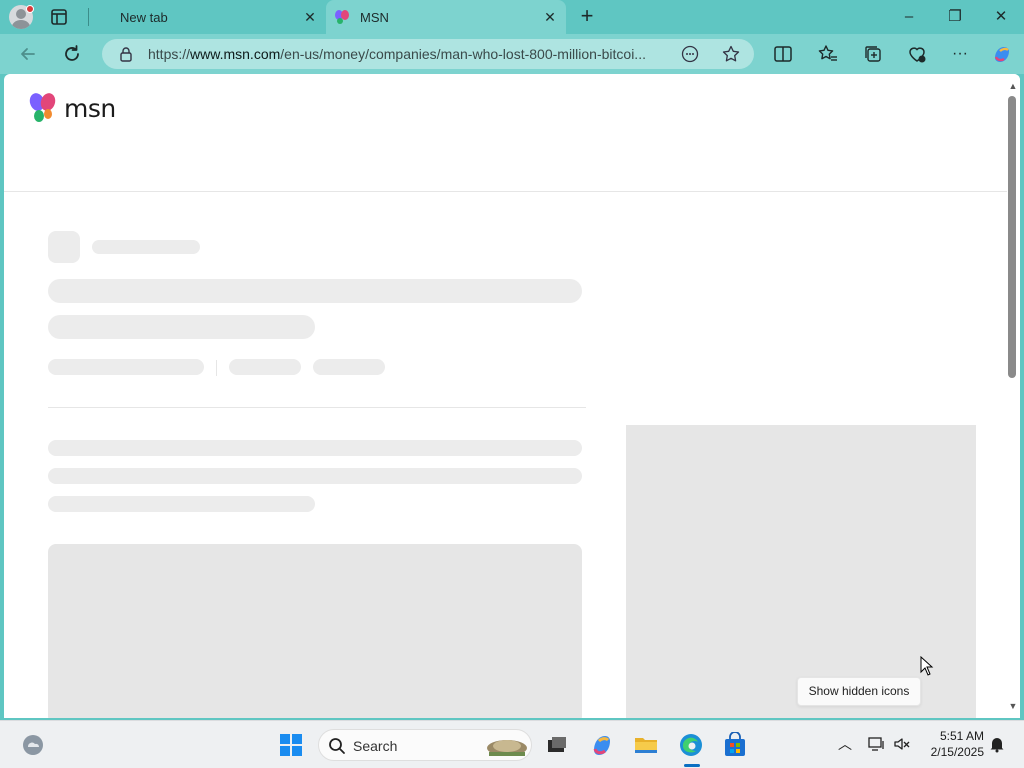 This screenshot has height=768, width=1024. What do you see at coordinates (902, 744) in the screenshot?
I see `volume-icon` at bounding box center [902, 744].